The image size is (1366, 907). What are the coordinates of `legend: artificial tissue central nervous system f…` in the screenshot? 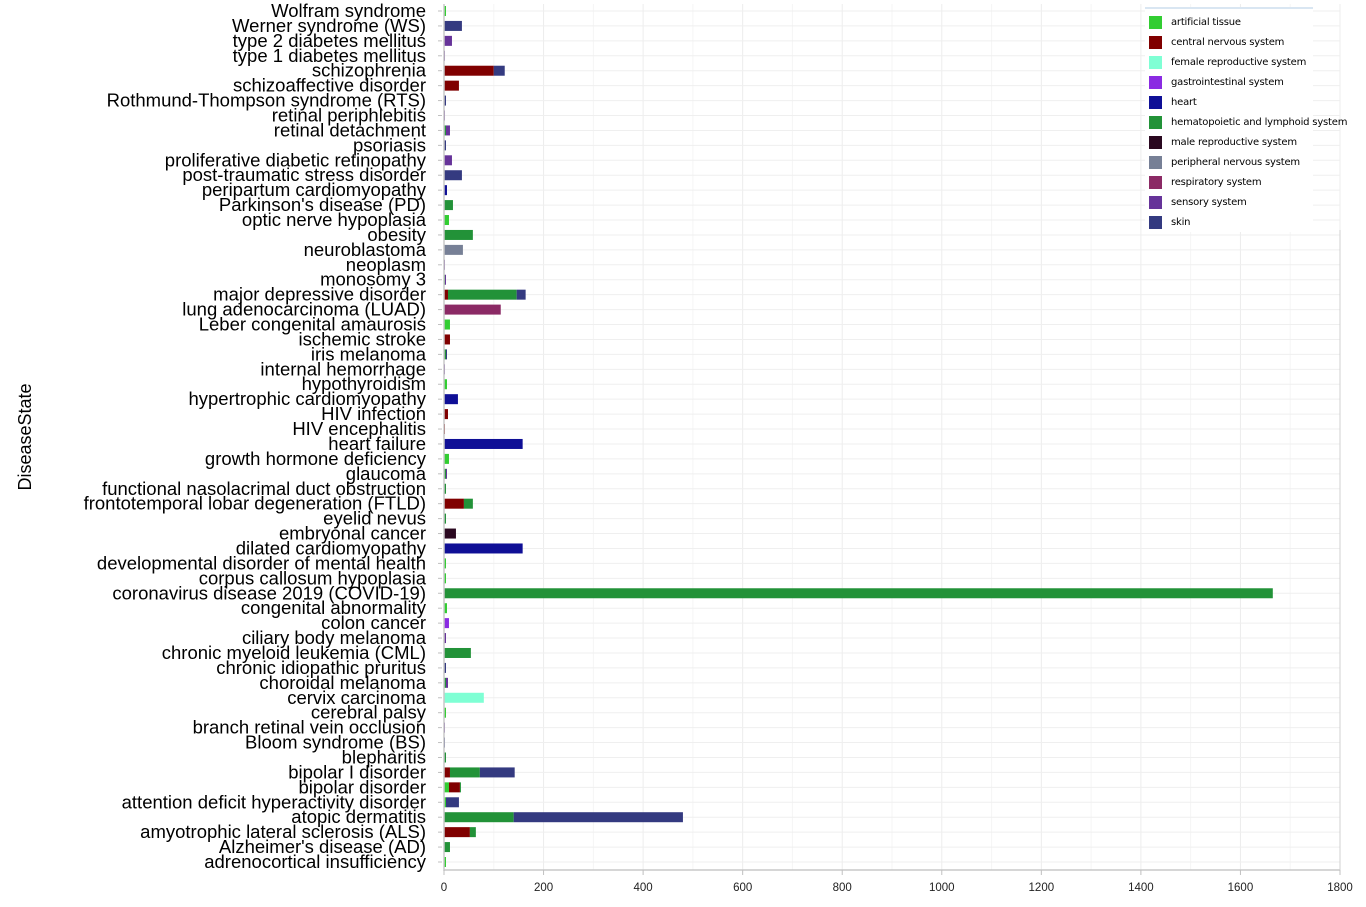 It's located at (1246, 119).